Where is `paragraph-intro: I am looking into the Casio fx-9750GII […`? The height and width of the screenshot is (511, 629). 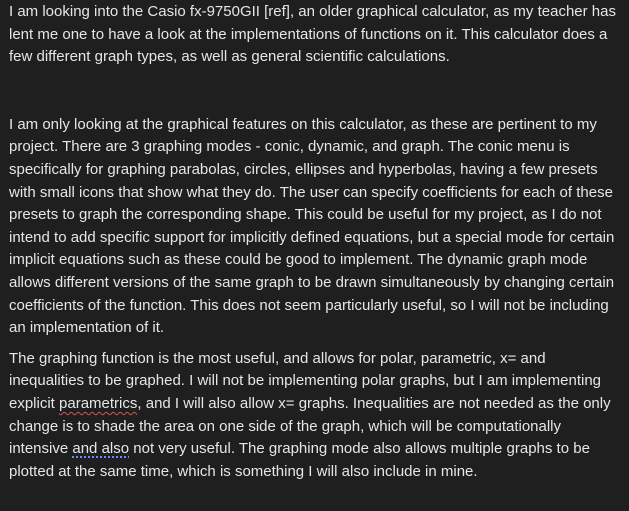
paragraph-intro: I am looking into the Casio fx-9750GII [… is located at coordinates (315, 35).